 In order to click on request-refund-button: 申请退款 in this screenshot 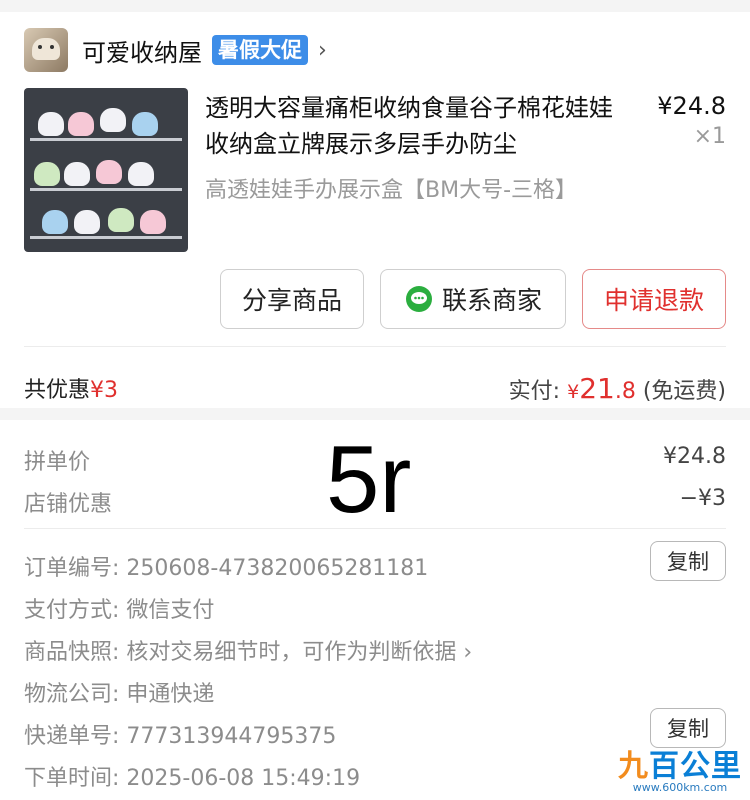, I will do `click(654, 299)`.